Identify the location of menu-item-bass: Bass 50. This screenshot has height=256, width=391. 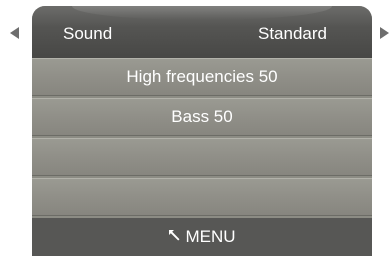
(202, 117).